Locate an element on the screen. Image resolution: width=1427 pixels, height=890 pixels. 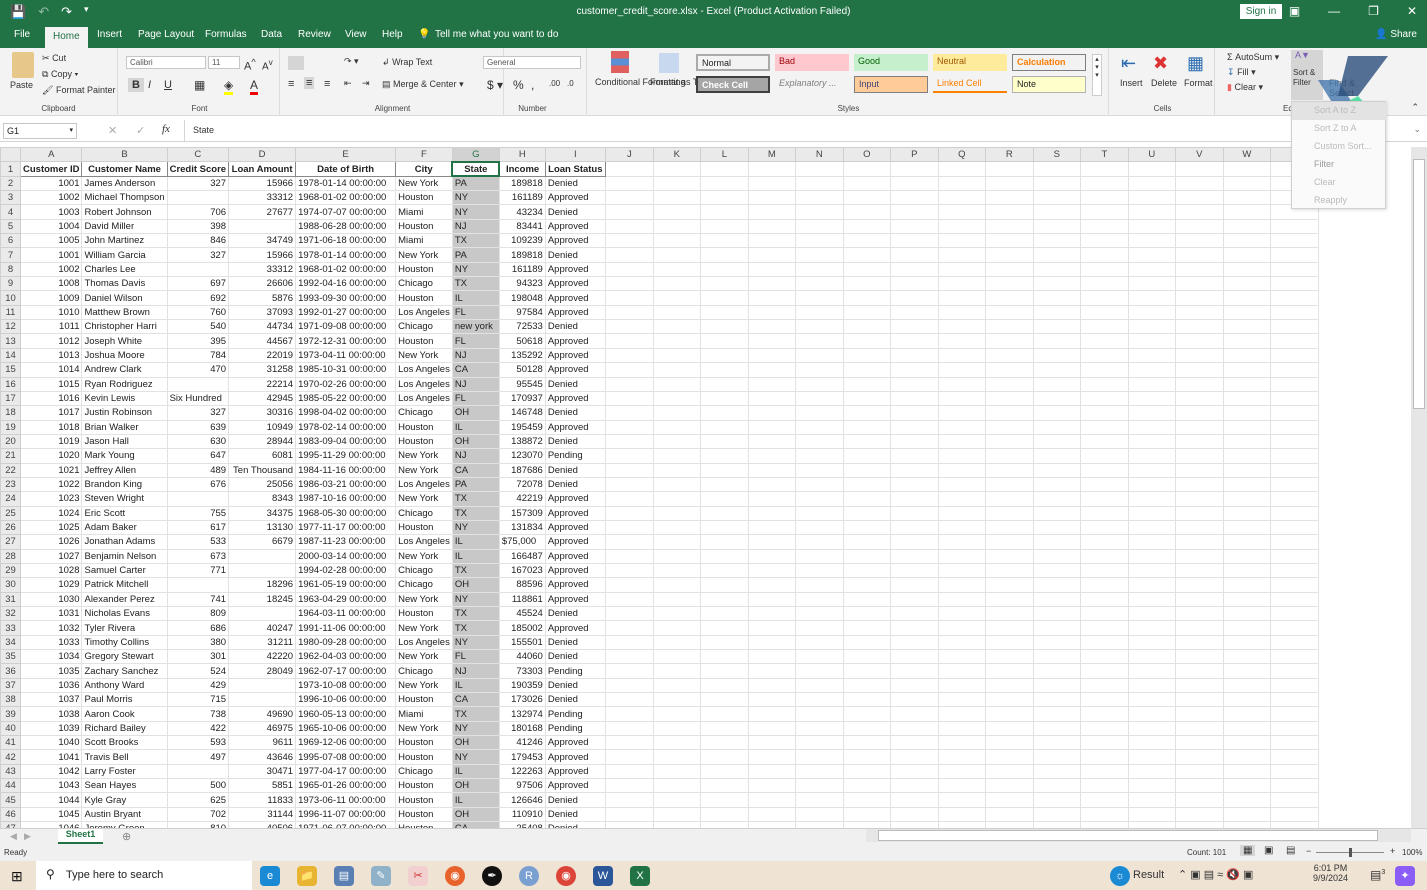
cell: 26606 is located at coordinates (262, 284).